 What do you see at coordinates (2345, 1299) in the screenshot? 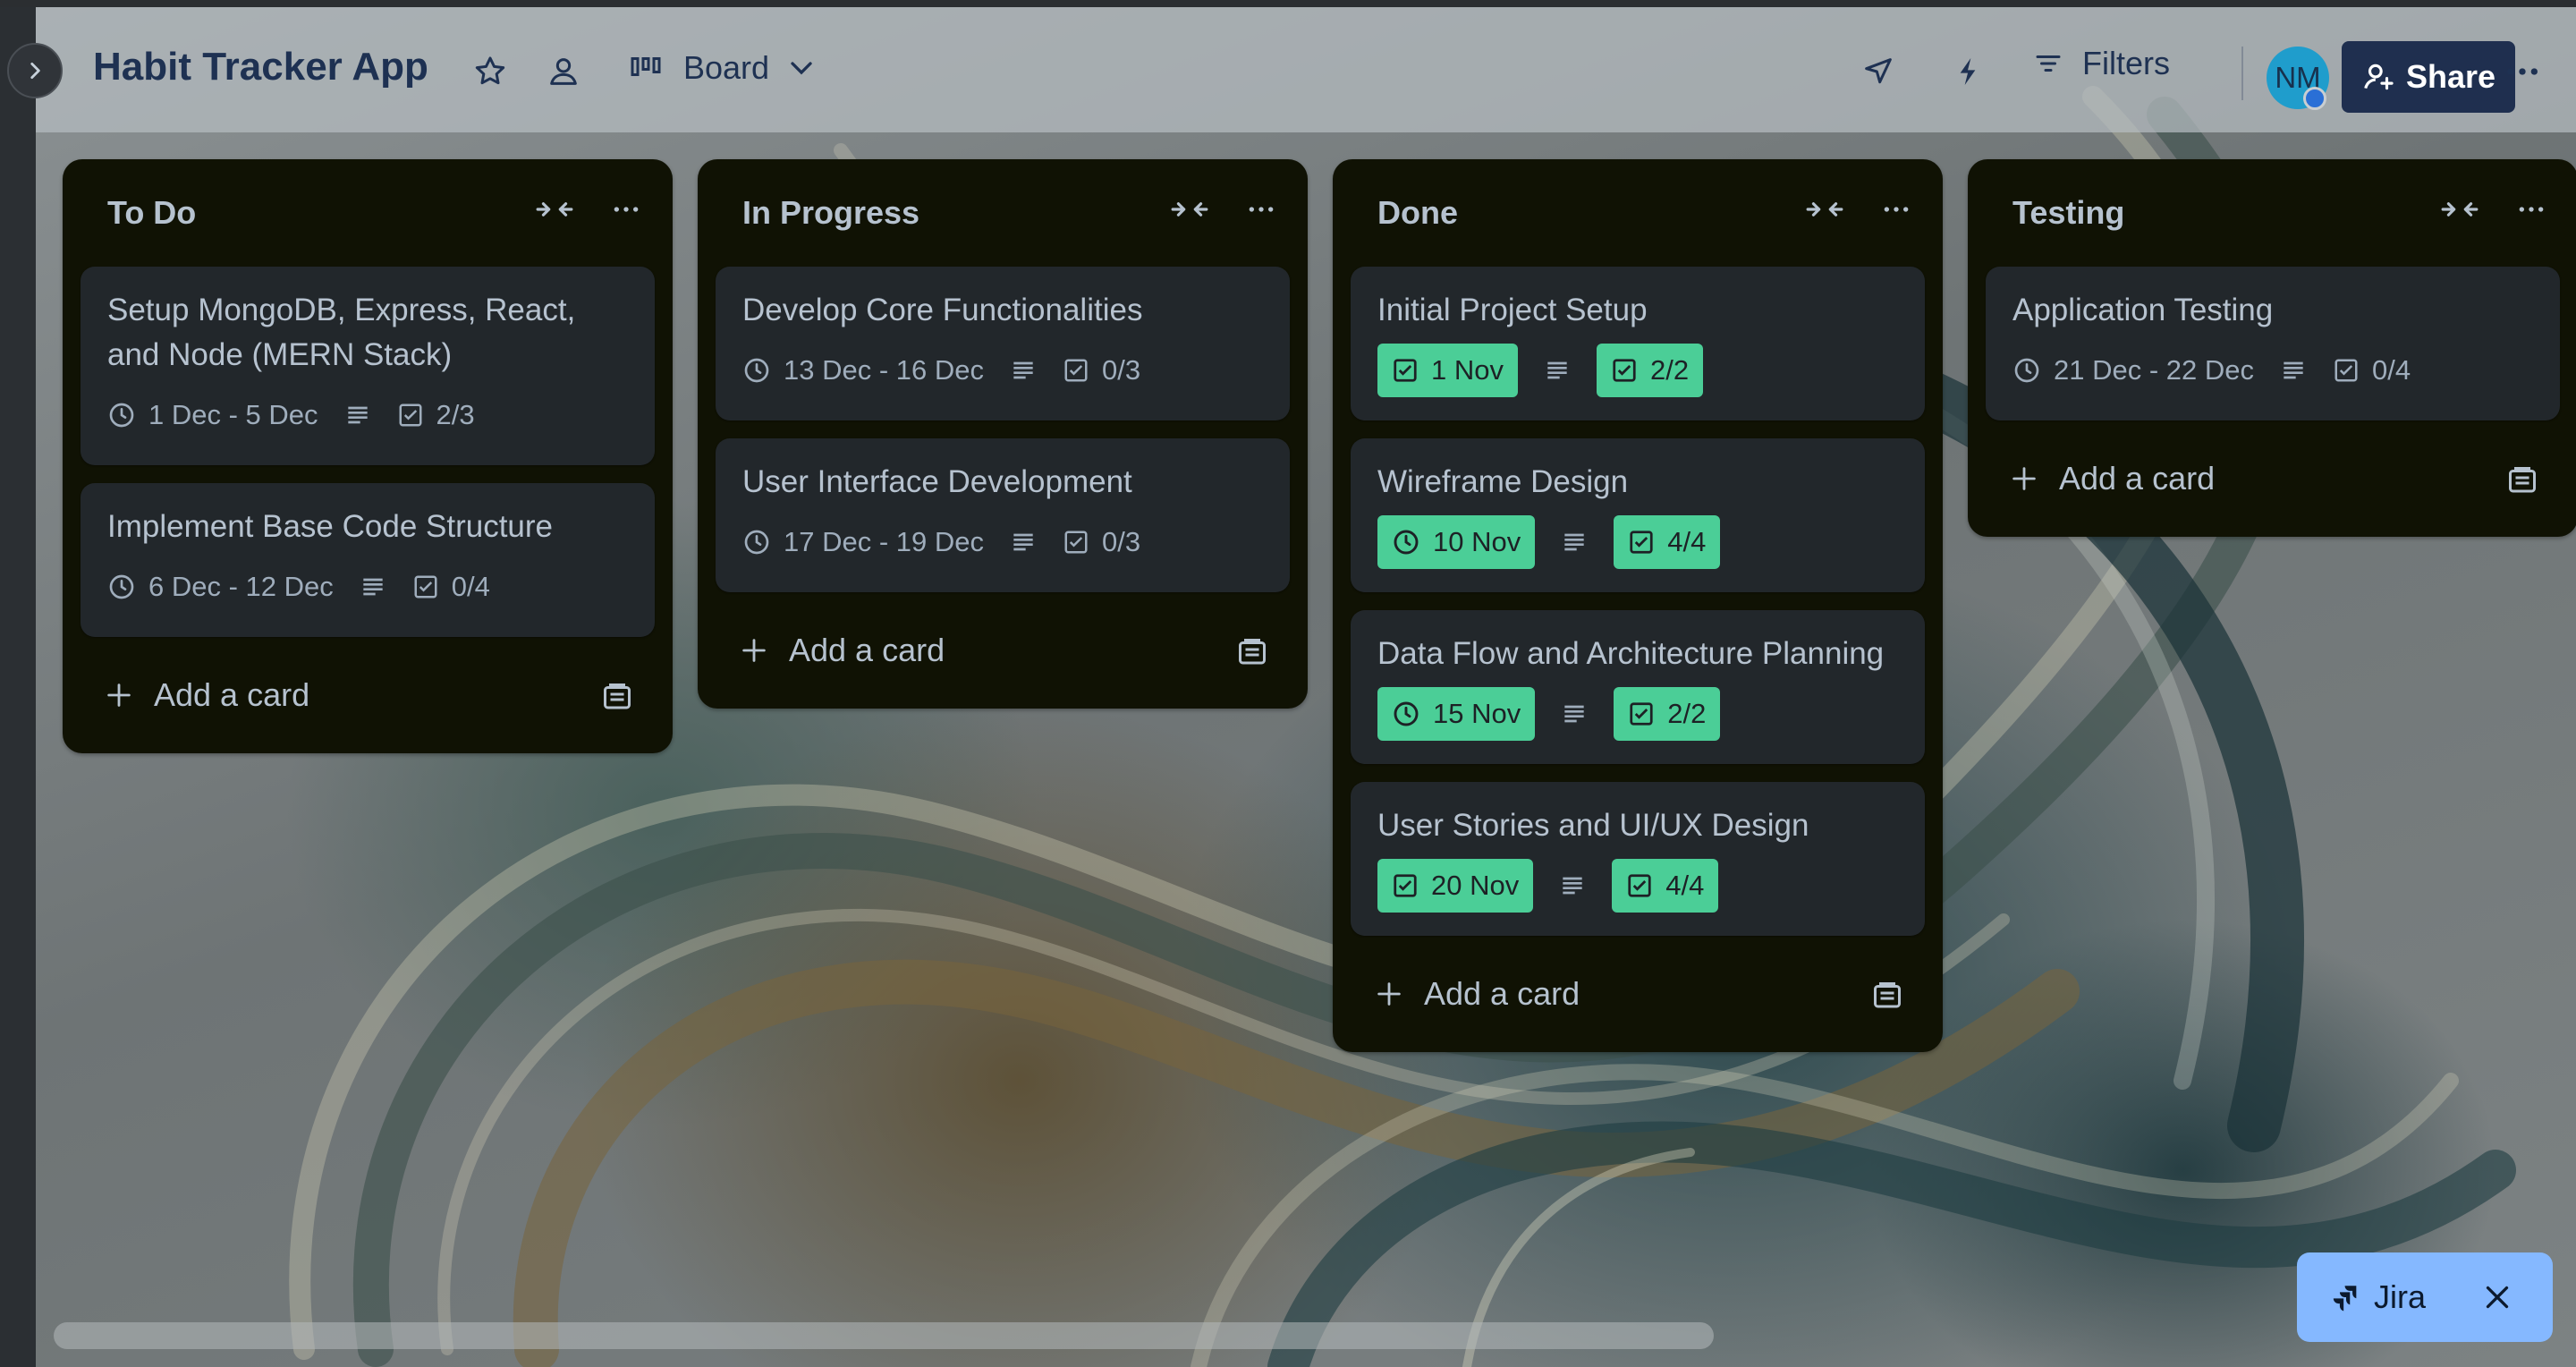
I see `jira-logo-icon` at bounding box center [2345, 1299].